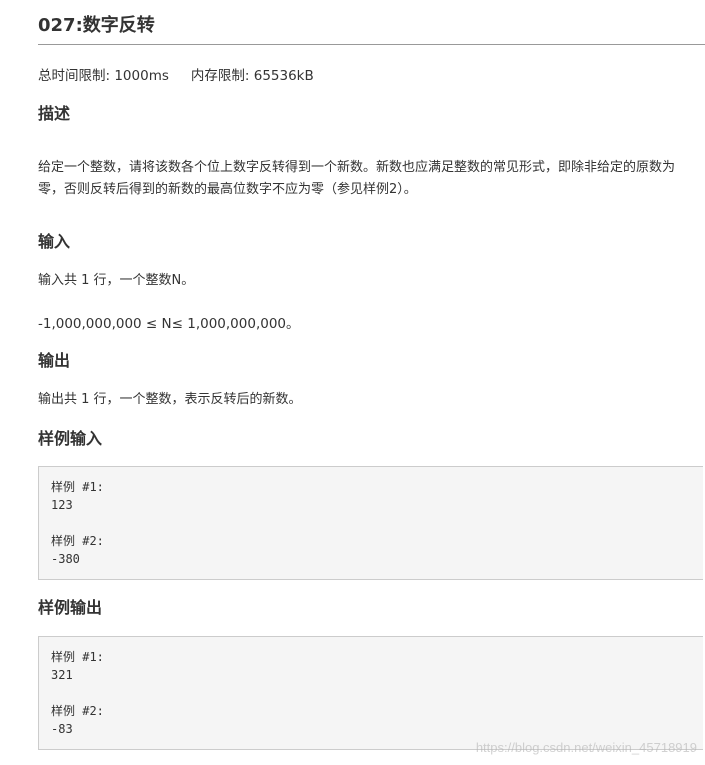 The image size is (705, 765). What do you see at coordinates (176, 76) in the screenshot?
I see `limits-line: 总时间限制: 1000ms 内存限制: 65536kB` at bounding box center [176, 76].